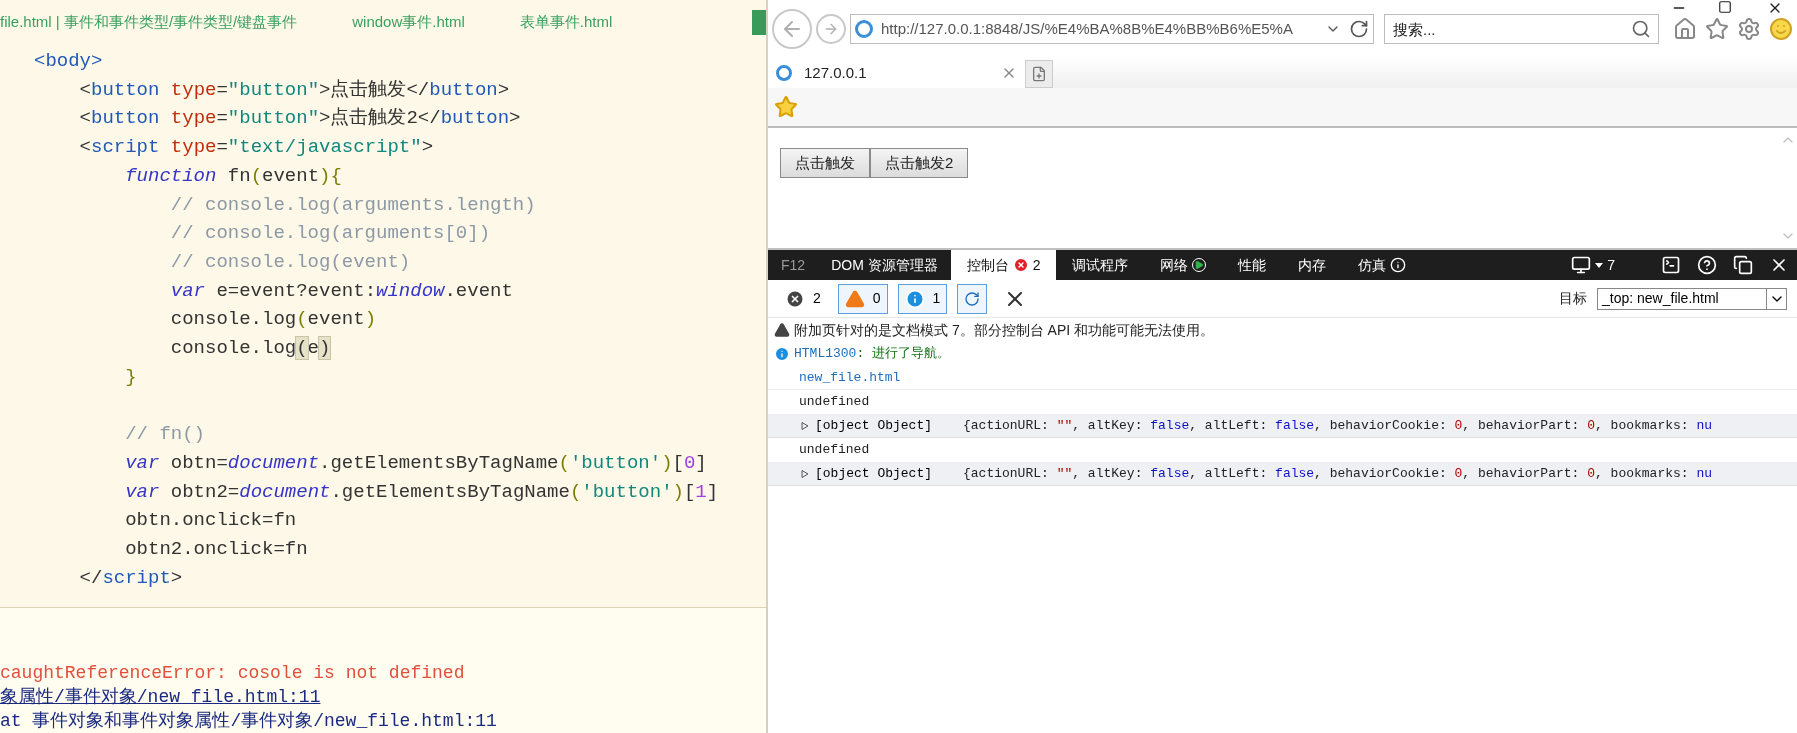  What do you see at coordinates (232, 673) in the screenshot?
I see `error-message: caughtReferenceError: cosole is not defined` at bounding box center [232, 673].